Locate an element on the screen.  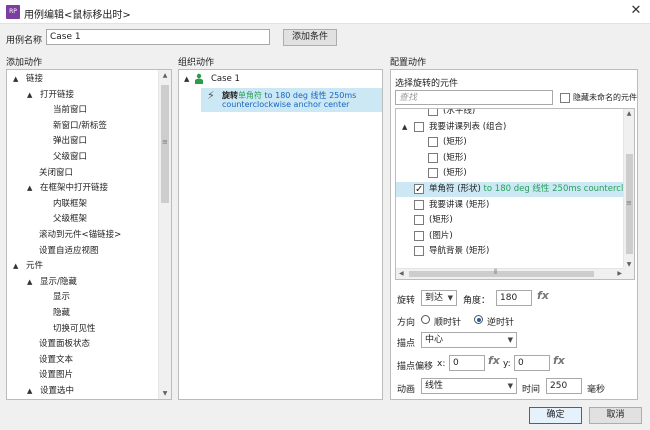
clockwise-radio is located at coordinates (425, 319).